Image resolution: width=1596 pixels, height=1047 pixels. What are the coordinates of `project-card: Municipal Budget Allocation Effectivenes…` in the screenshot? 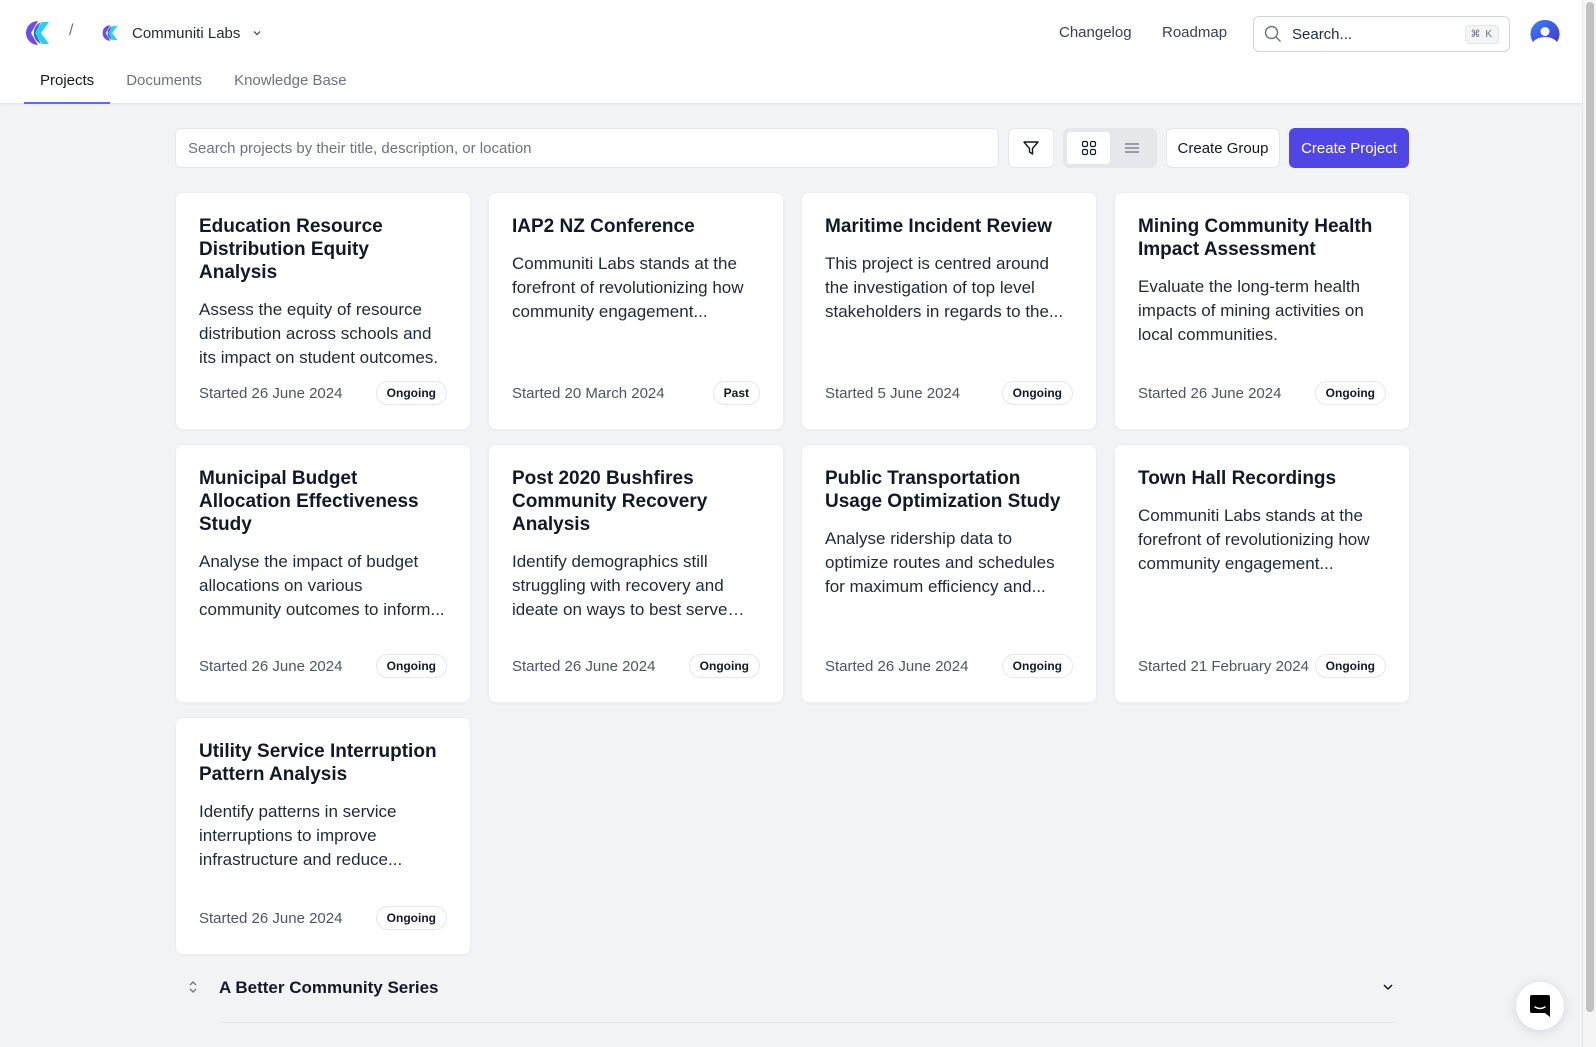 It's located at (323, 573).